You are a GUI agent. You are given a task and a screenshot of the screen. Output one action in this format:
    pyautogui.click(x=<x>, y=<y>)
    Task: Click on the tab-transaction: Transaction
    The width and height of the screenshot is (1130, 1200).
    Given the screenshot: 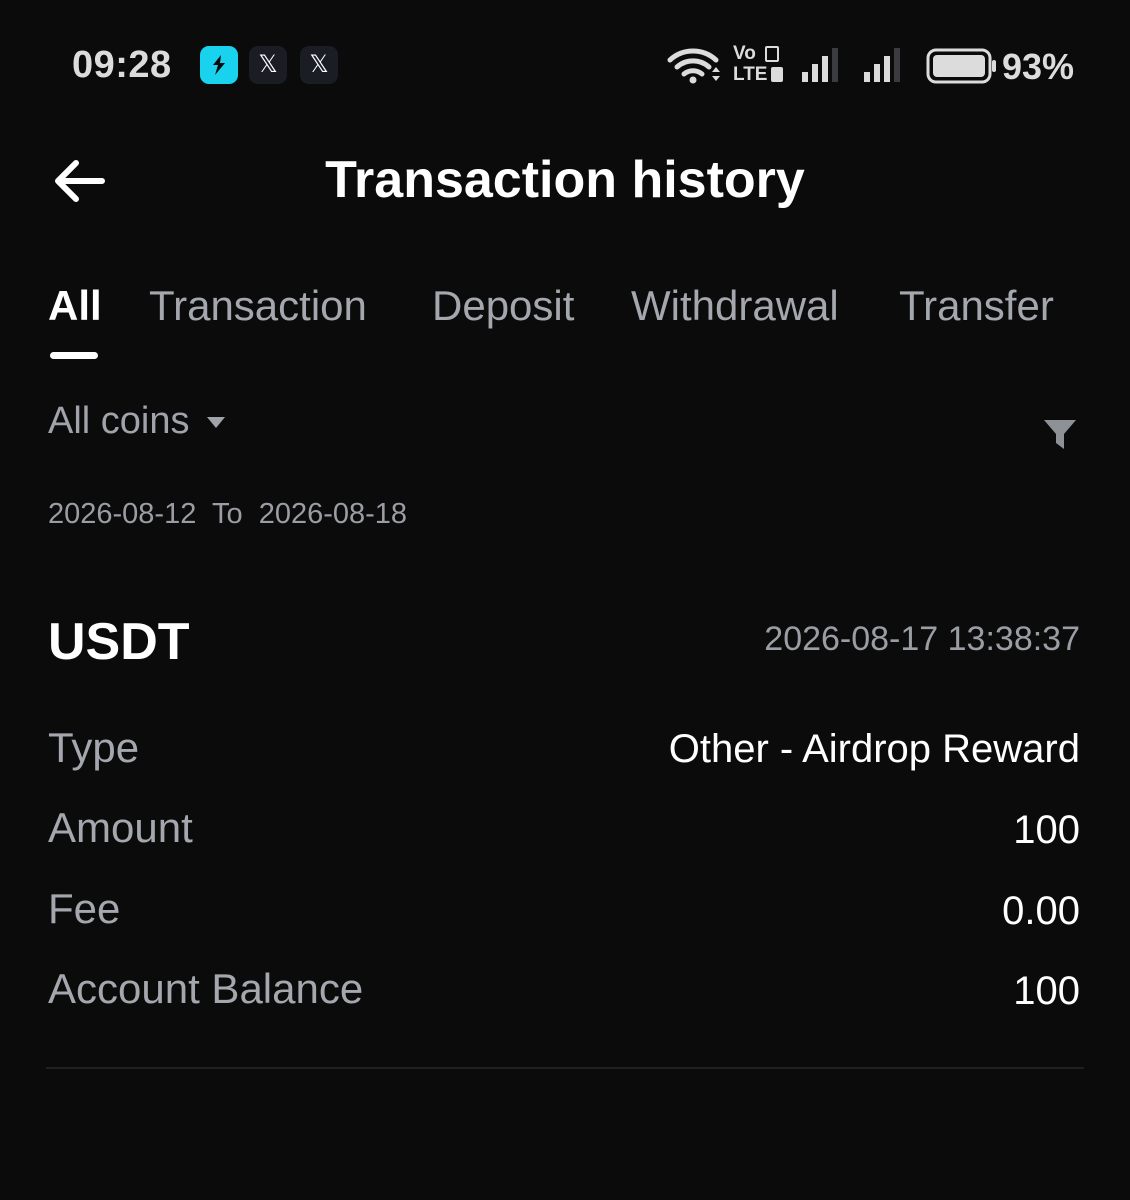 What is the action you would take?
    pyautogui.click(x=258, y=306)
    